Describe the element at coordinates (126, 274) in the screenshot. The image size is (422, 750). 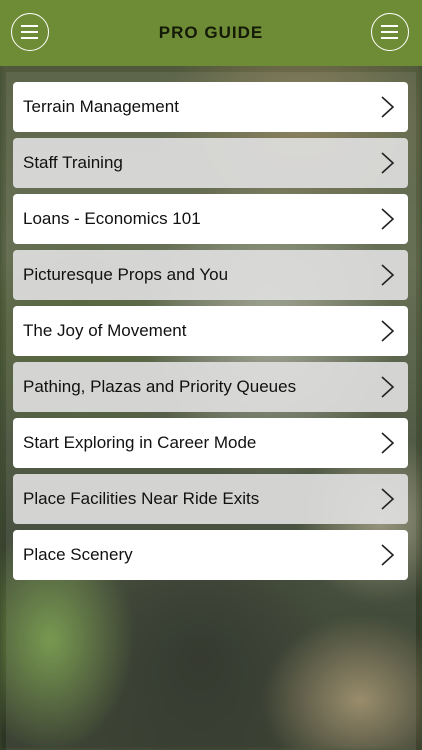
I see `guide-item-label: Picturesque Props and You` at that location.